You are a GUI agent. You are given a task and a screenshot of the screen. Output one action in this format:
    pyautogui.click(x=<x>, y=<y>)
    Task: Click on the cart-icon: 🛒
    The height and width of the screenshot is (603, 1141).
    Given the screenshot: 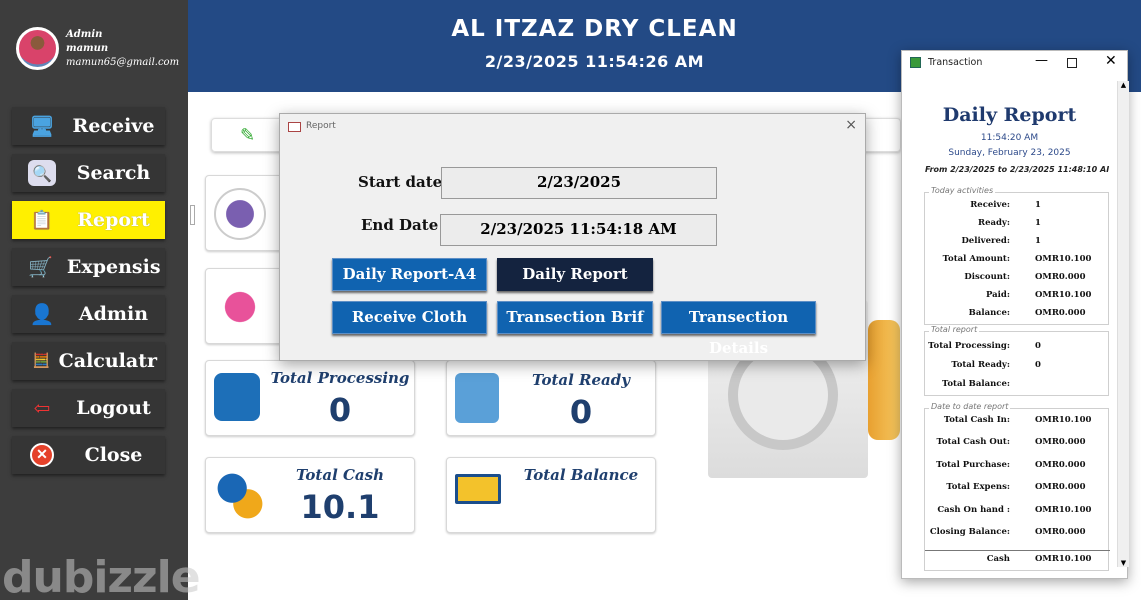 What is the action you would take?
    pyautogui.click(x=40, y=267)
    